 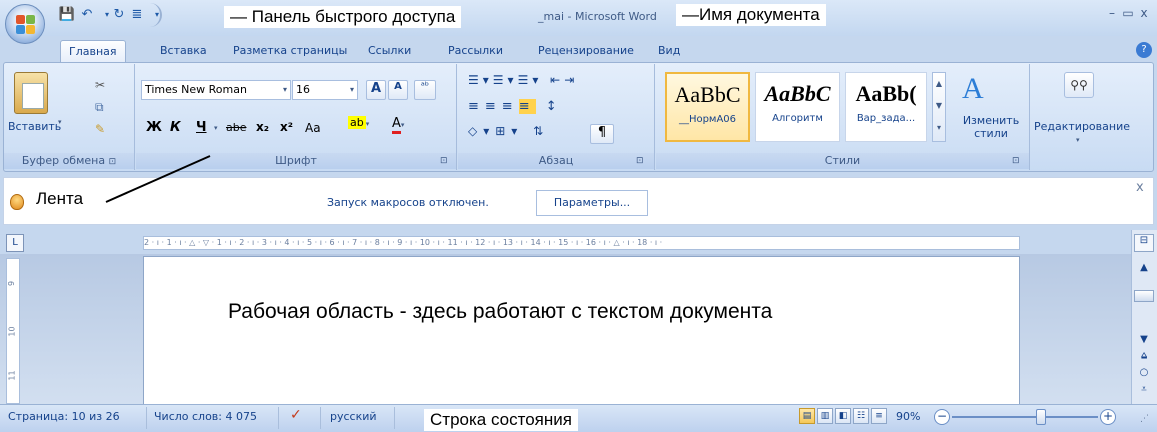 I want to click on zoom-out-button: −, so click(x=942, y=417).